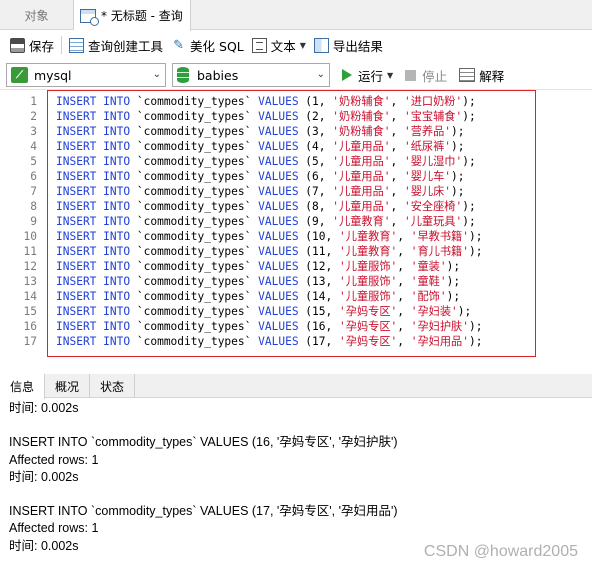 This screenshot has width=592, height=568. What do you see at coordinates (53, 75) in the screenshot?
I see `connection-value: mysql` at bounding box center [53, 75].